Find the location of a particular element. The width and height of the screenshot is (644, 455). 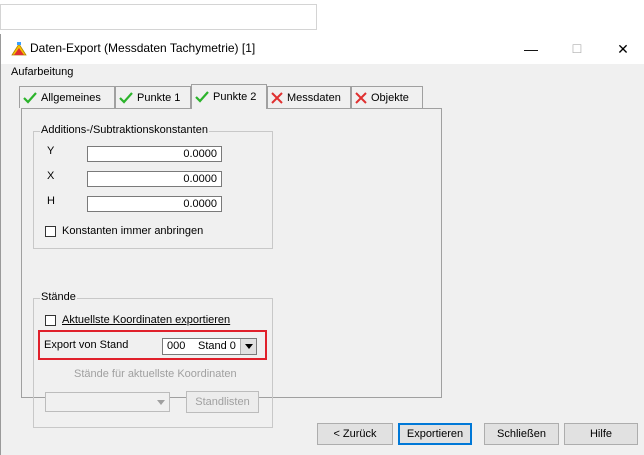

stand-name: Stand 0 is located at coordinates (217, 346).